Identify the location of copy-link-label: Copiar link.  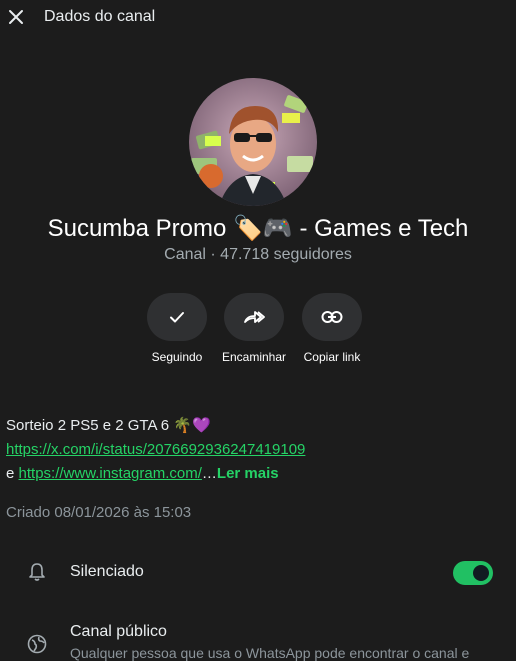
(332, 357).